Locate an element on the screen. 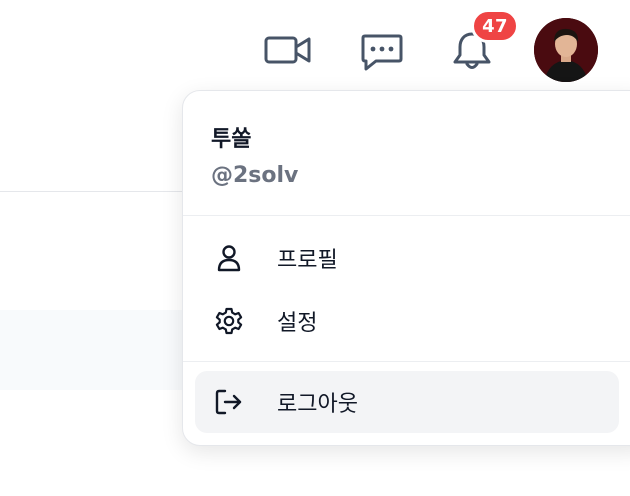 This screenshot has width=630, height=496. logout-icon is located at coordinates (229, 402).